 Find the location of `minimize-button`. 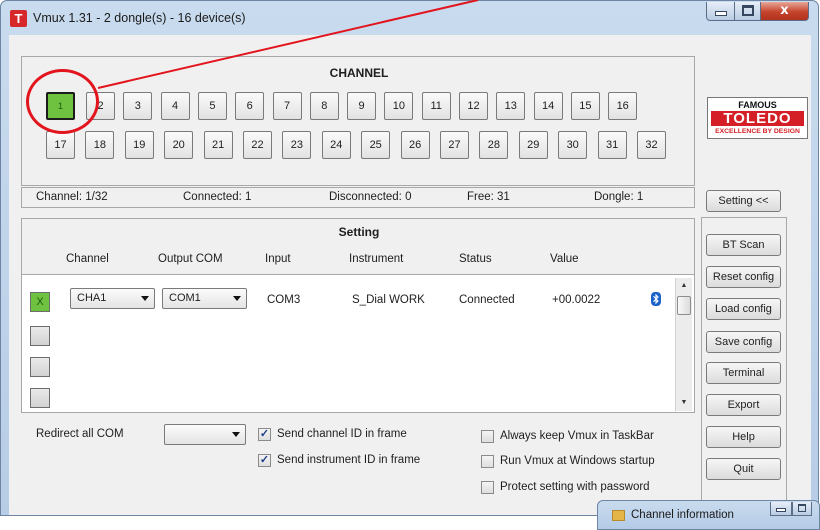

minimize-button is located at coordinates (781, 509).